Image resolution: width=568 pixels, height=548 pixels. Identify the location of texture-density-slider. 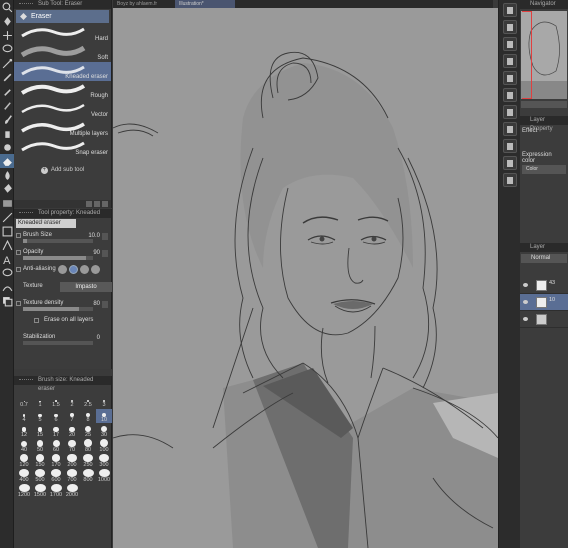
(58, 309).